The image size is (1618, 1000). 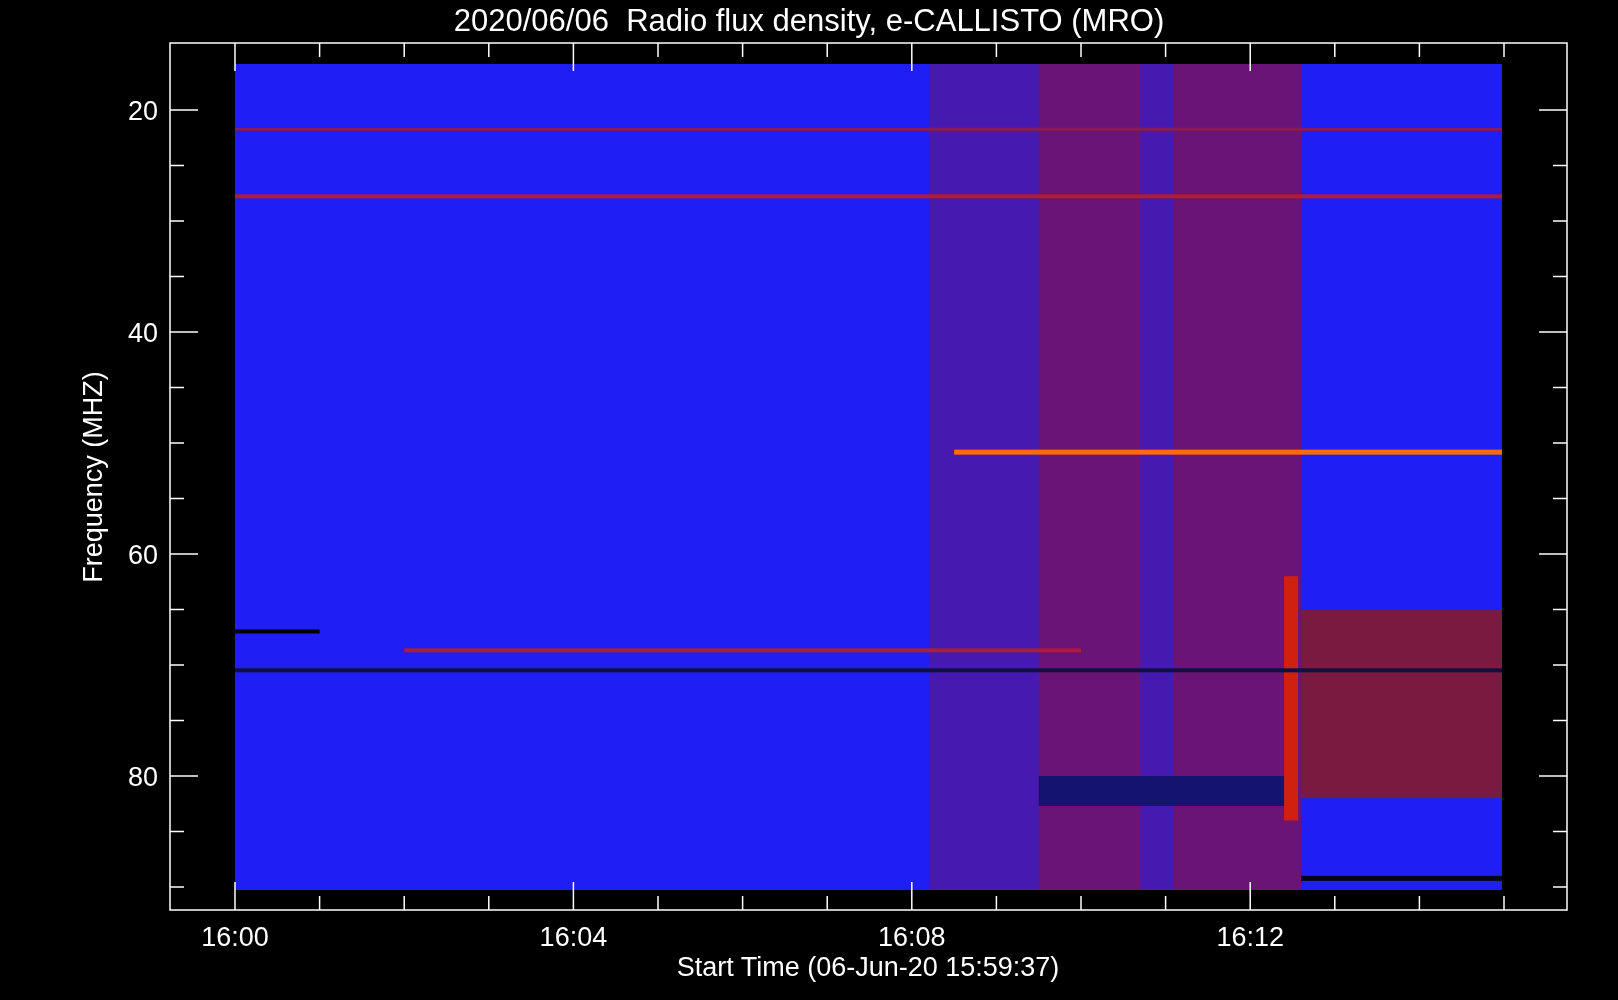 What do you see at coordinates (868, 967) in the screenshot?
I see `x-axis-label: Start Time (06-Jun-20 15:59:37)` at bounding box center [868, 967].